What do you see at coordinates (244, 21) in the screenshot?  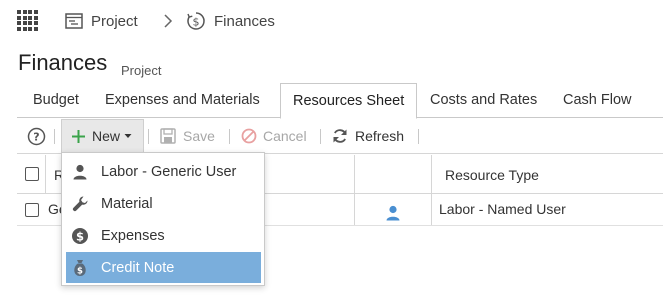 I see `breadcrumb-finances-label: Finances` at bounding box center [244, 21].